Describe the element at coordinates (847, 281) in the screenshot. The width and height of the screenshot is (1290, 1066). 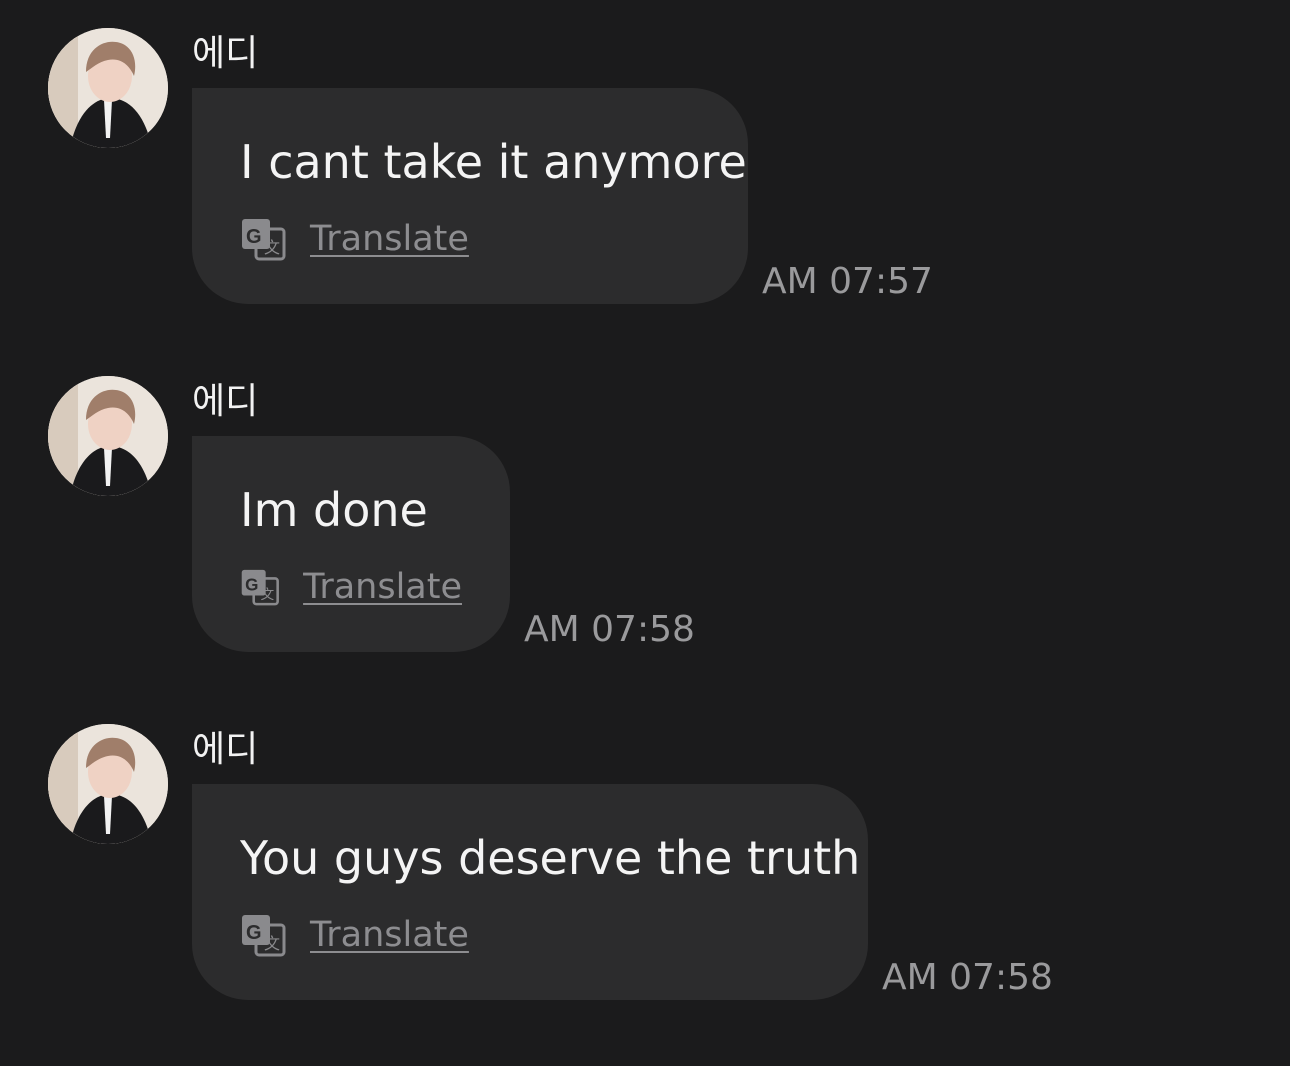
I see `message-time: AM 07:57` at that location.